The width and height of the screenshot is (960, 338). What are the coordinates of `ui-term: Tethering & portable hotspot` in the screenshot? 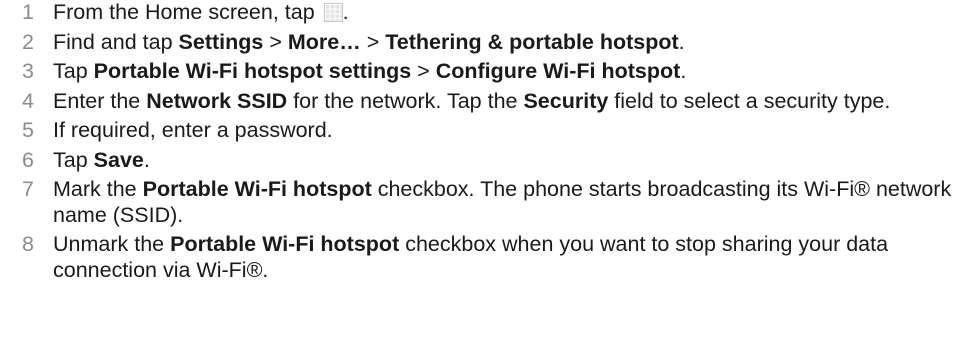 It's located at (532, 41).